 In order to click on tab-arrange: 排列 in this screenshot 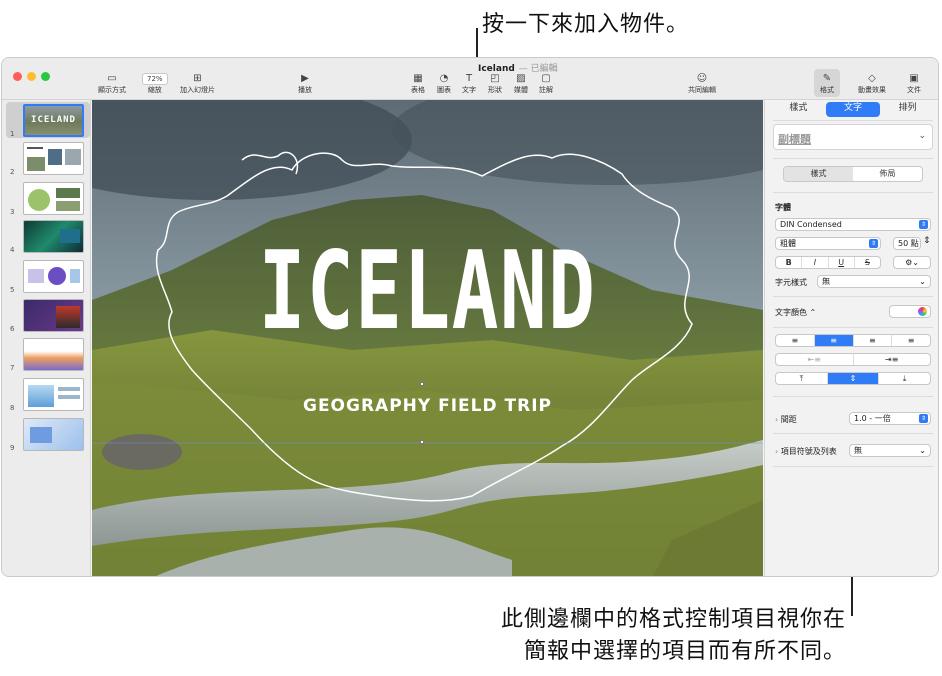, I will do `click(907, 109)`.